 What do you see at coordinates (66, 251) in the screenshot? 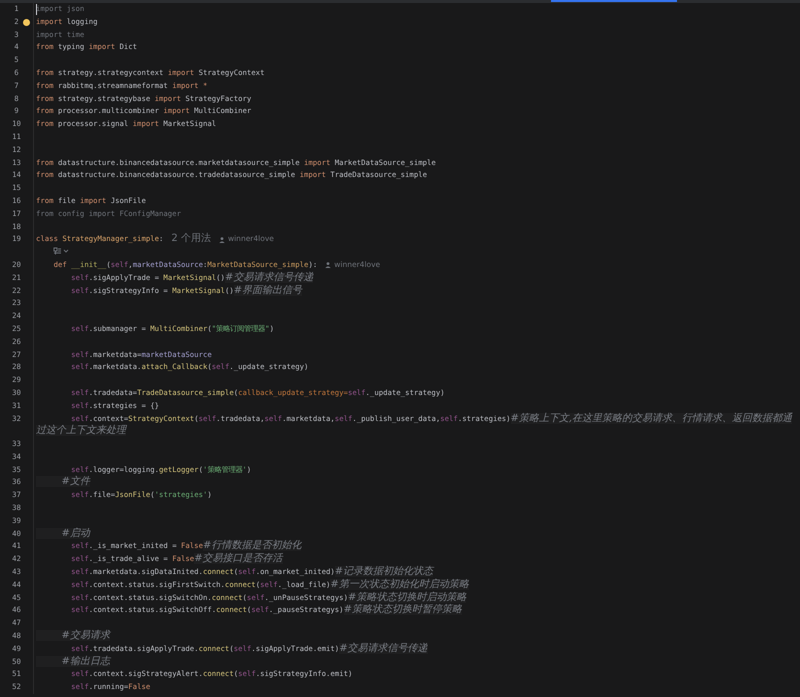
I see `chevron-down-icon` at bounding box center [66, 251].